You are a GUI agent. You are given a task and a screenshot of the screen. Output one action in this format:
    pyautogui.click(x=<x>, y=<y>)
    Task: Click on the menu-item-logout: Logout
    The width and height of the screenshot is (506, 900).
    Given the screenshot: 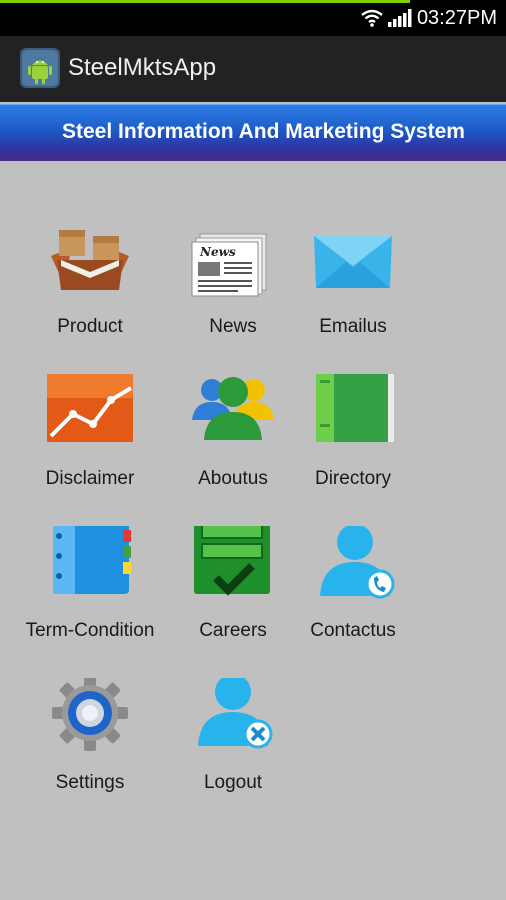 What is the action you would take?
    pyautogui.click(x=233, y=746)
    